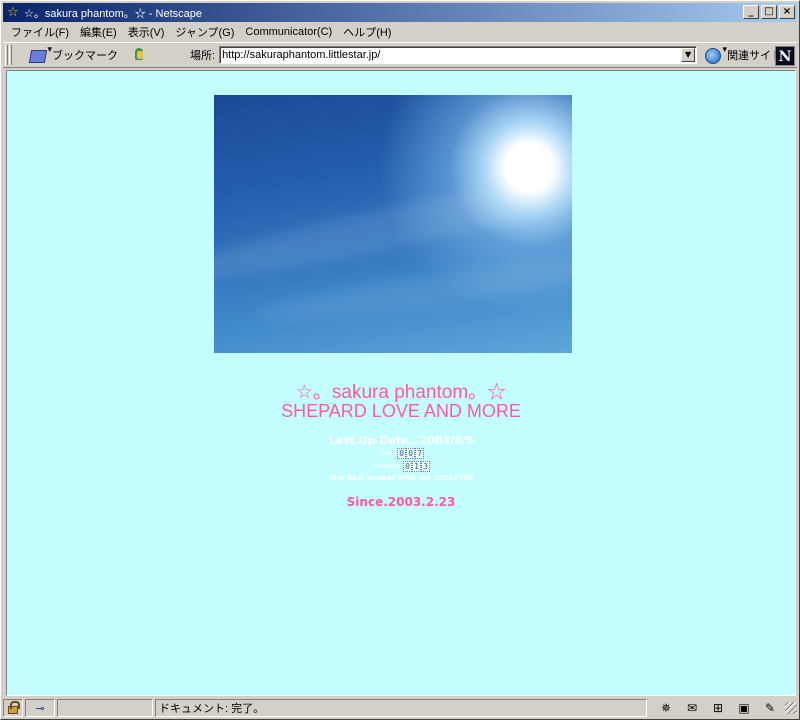 This screenshot has width=800, height=720. What do you see at coordinates (744, 708) in the screenshot?
I see `address-book-icon: ▣` at bounding box center [744, 708].